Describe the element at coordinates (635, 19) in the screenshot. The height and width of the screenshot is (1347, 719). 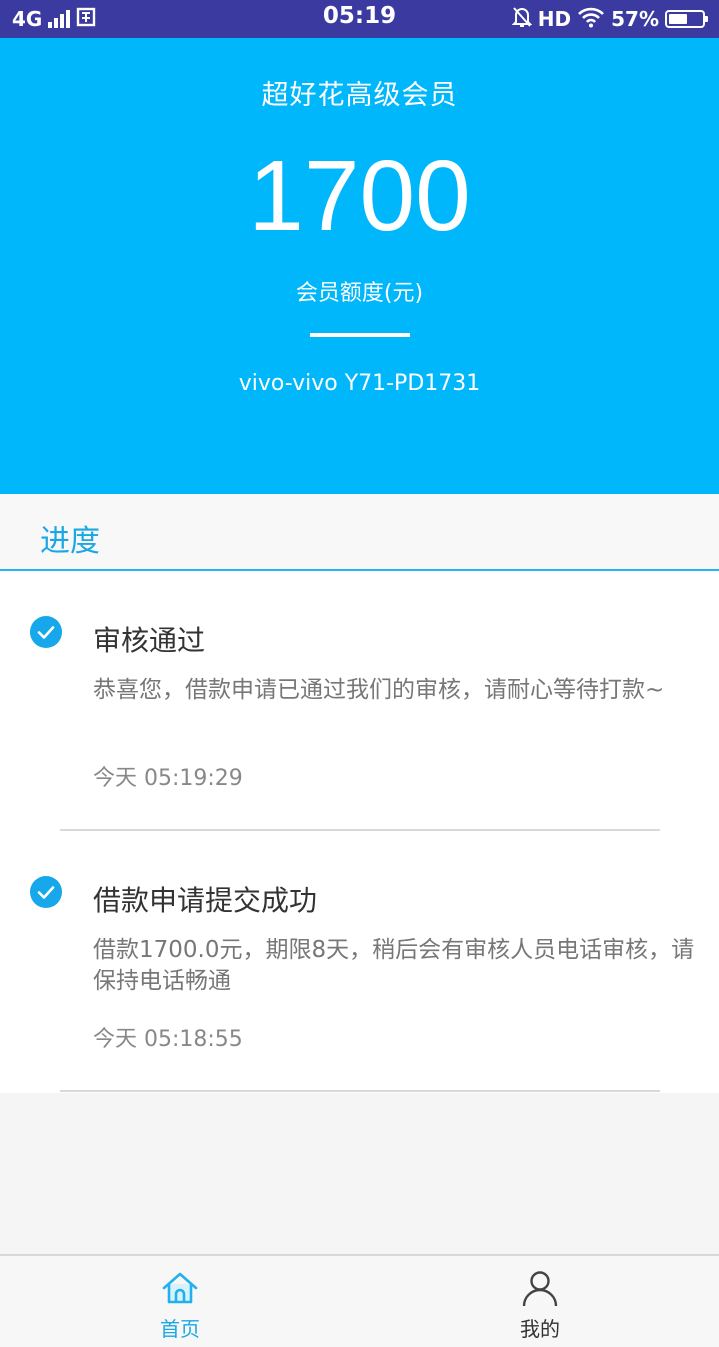
I see `battery-percent: 57%` at that location.